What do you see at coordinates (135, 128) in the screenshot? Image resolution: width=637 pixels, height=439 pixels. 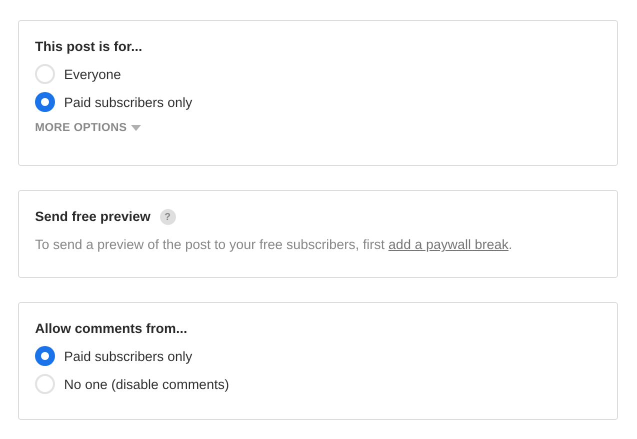 I see `caret-icon` at bounding box center [135, 128].